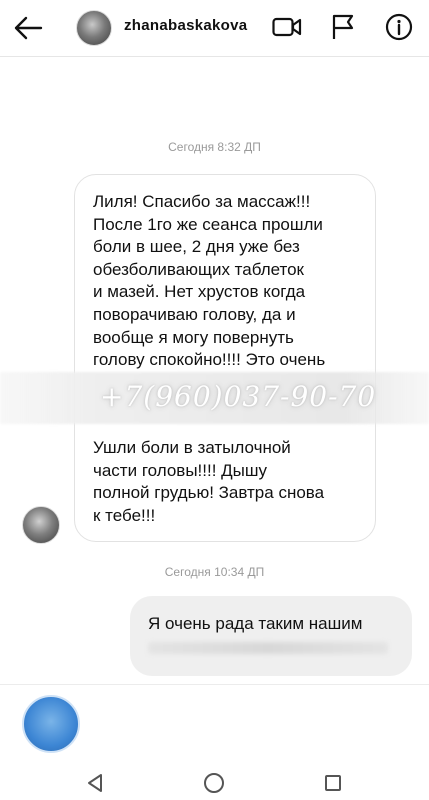  Describe the element at coordinates (95, 783) in the screenshot. I see `nav-back-icon` at that location.